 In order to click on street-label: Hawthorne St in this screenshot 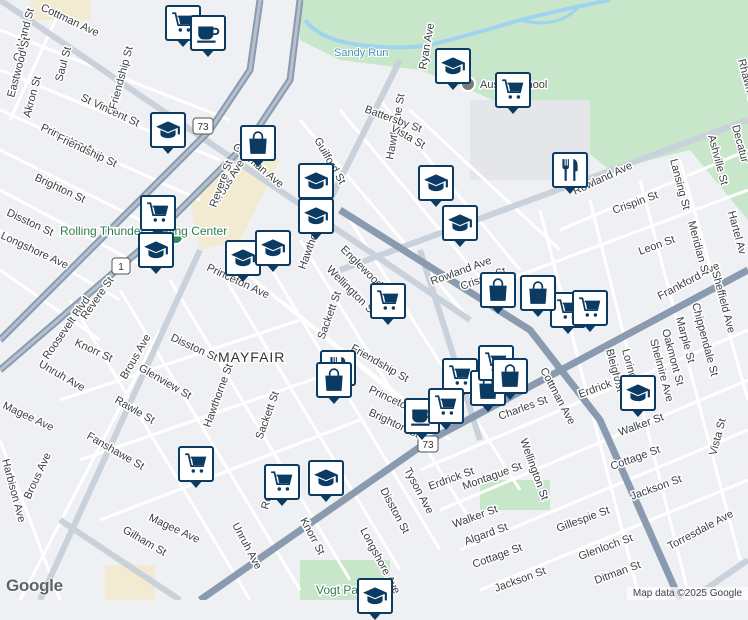, I will do `click(219, 395)`.